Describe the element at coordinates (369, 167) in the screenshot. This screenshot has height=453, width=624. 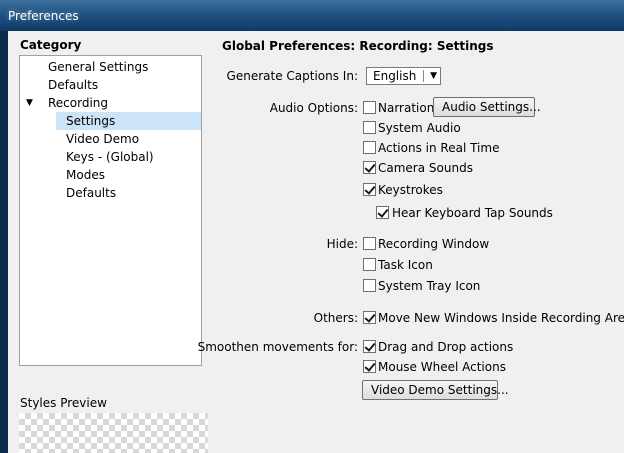
I see `camera-sounds-checkbox` at that location.